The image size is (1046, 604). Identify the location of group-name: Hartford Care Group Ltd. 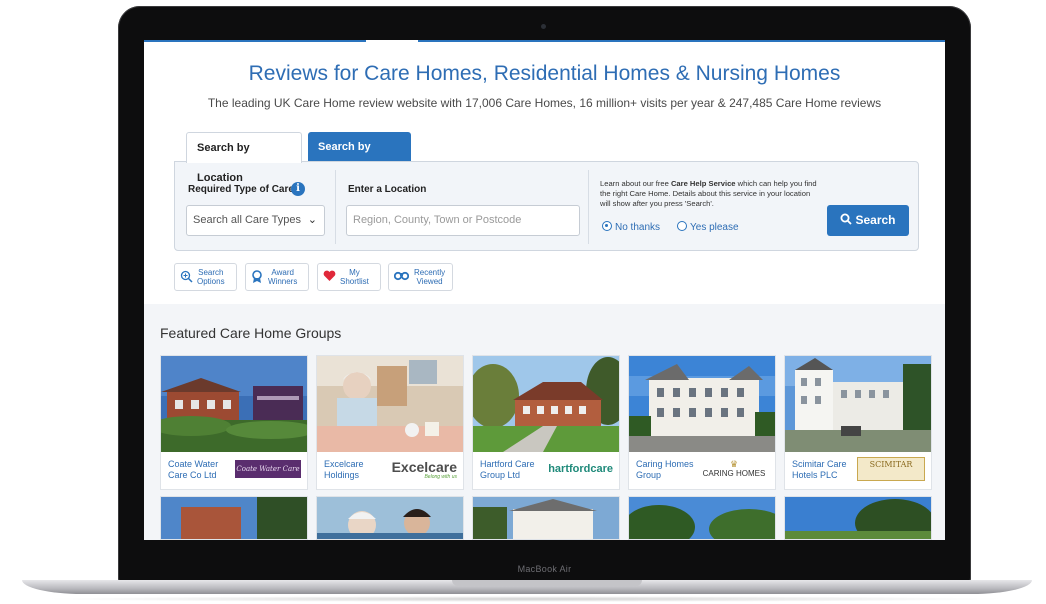
(507, 469).